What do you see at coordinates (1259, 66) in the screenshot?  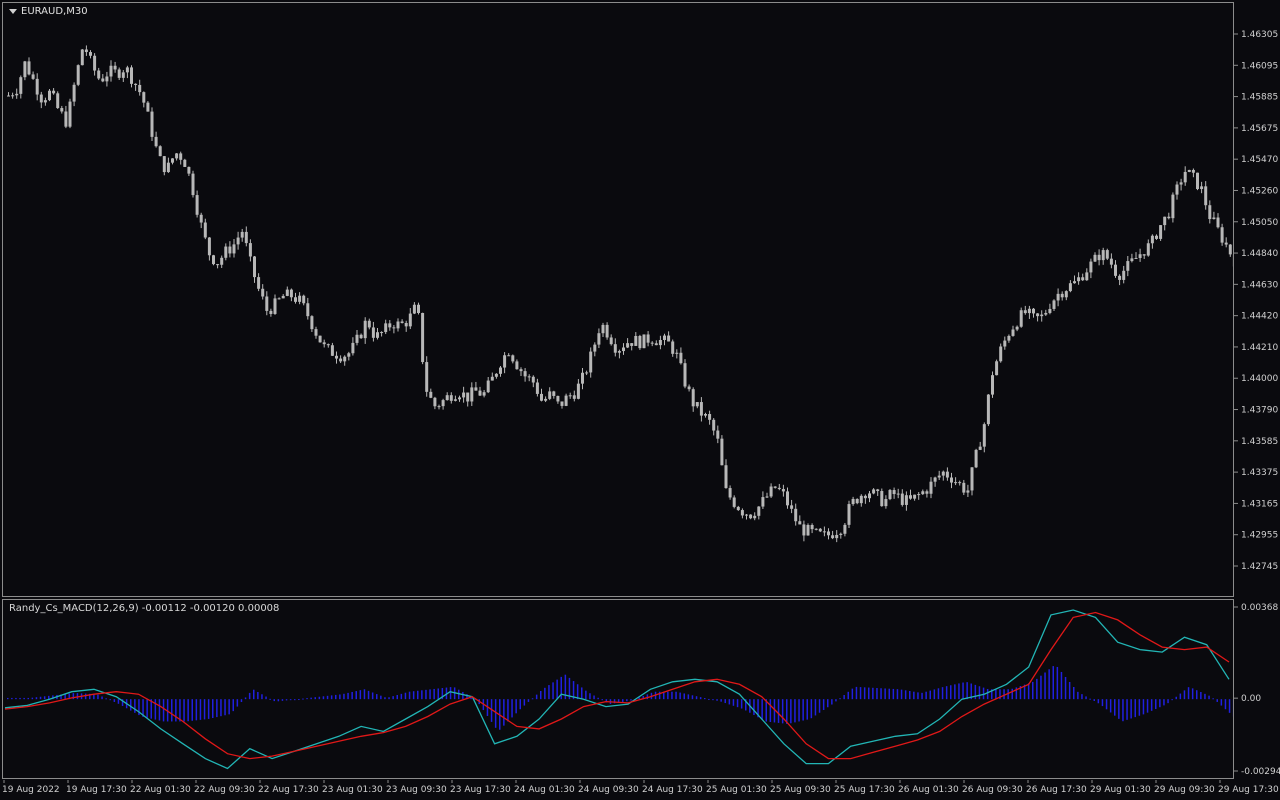 I see `price-tick-label: 1.46095` at bounding box center [1259, 66].